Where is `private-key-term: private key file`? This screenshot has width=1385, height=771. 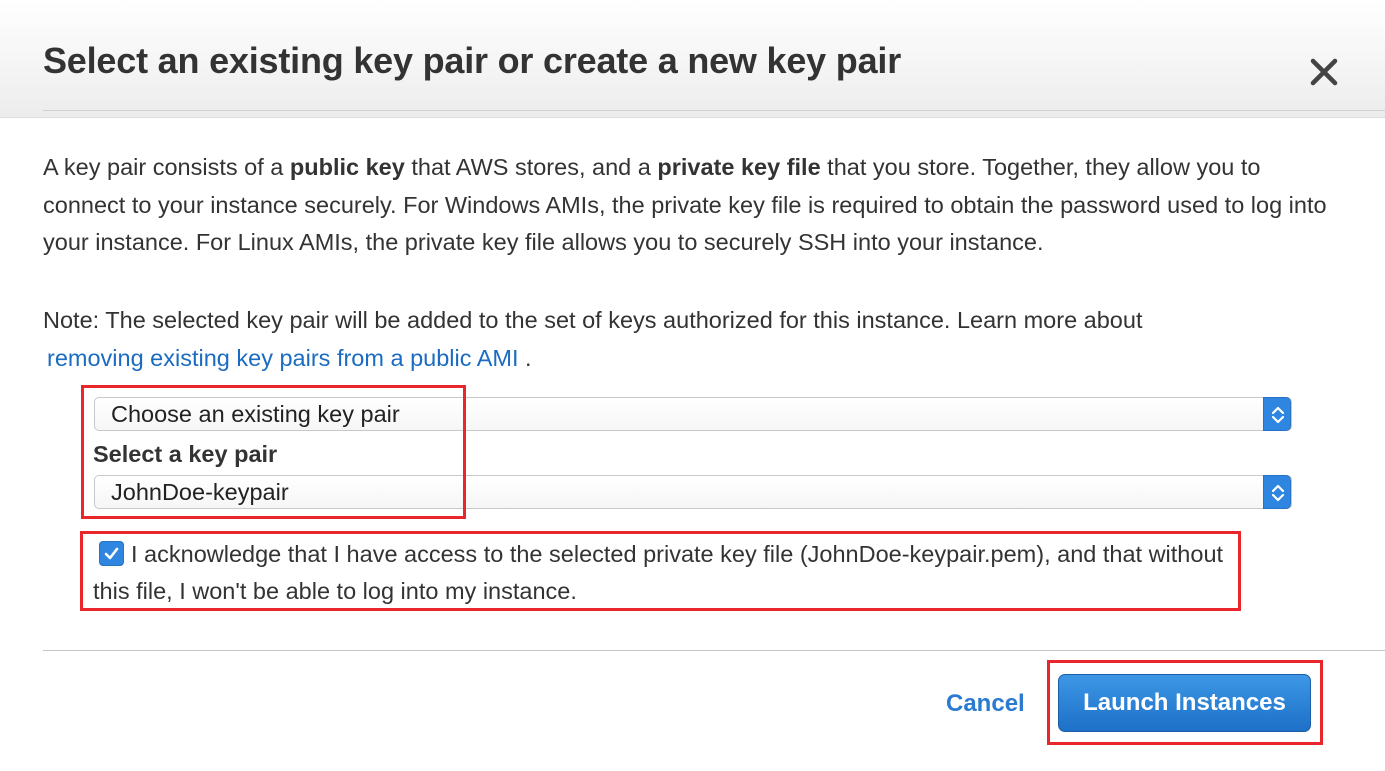
private-key-term: private key file is located at coordinates (739, 167).